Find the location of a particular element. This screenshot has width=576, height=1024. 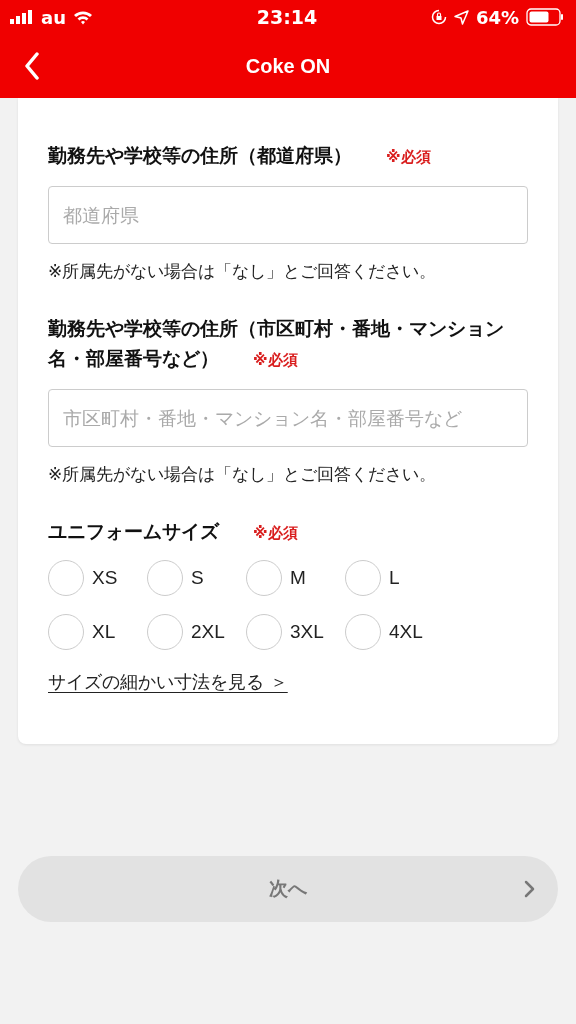

field-label: ユニフォームサイズ is located at coordinates (133, 531).